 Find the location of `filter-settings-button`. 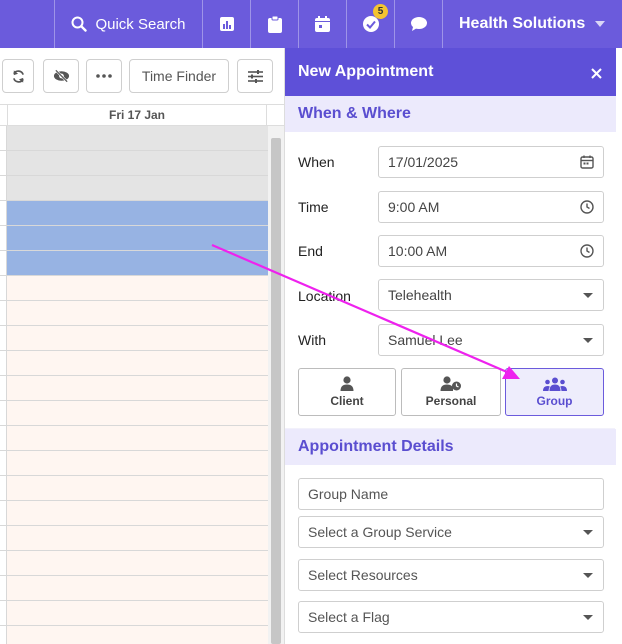

filter-settings-button is located at coordinates (255, 76).